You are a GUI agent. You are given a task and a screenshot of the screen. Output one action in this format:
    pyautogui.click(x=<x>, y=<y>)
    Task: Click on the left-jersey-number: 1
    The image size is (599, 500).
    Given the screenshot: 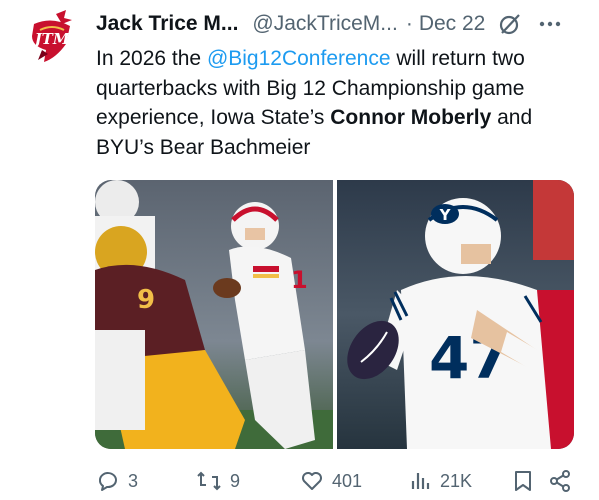 What is the action you would take?
    pyautogui.click(x=299, y=280)
    